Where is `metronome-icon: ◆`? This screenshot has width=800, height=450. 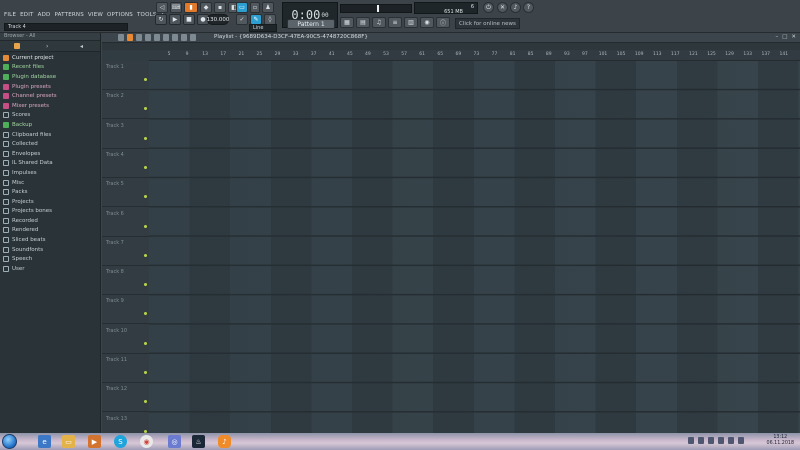
metronome-icon: ◆ is located at coordinates (206, 7).